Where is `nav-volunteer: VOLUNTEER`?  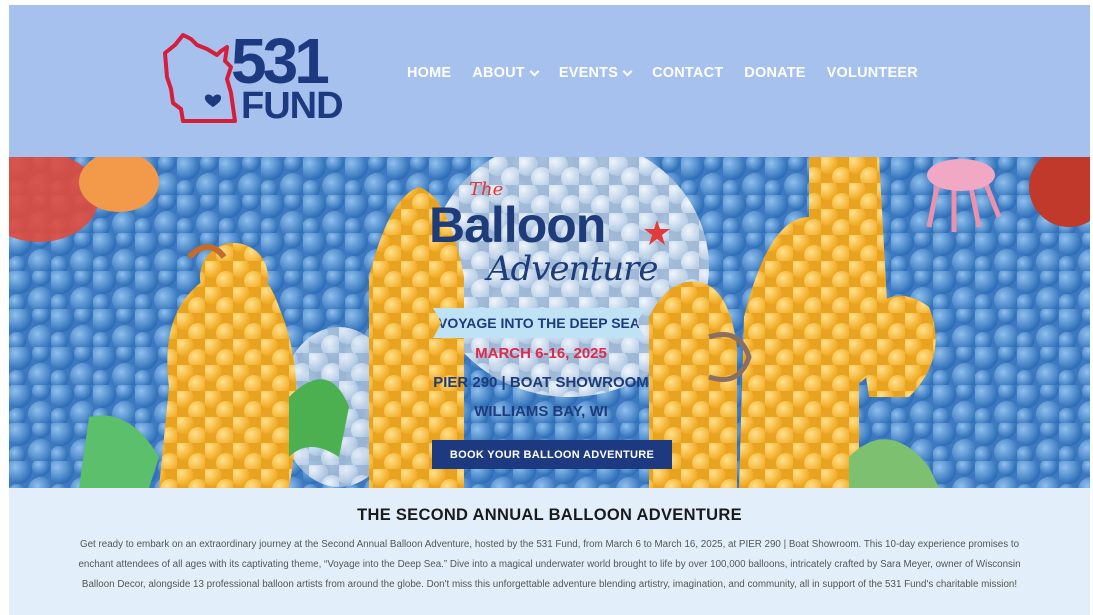 nav-volunteer: VOLUNTEER is located at coordinates (872, 73).